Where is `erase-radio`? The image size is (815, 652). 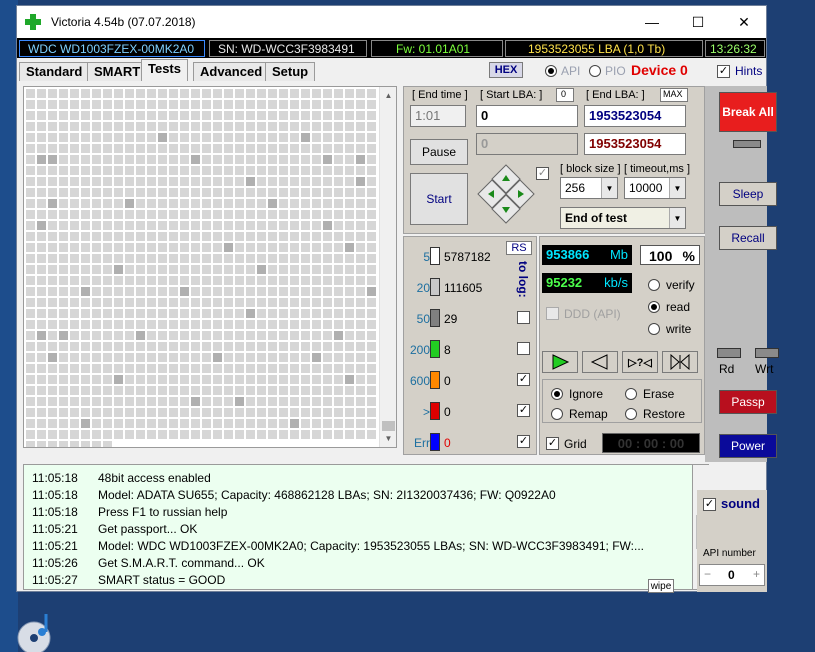
erase-radio is located at coordinates (631, 394).